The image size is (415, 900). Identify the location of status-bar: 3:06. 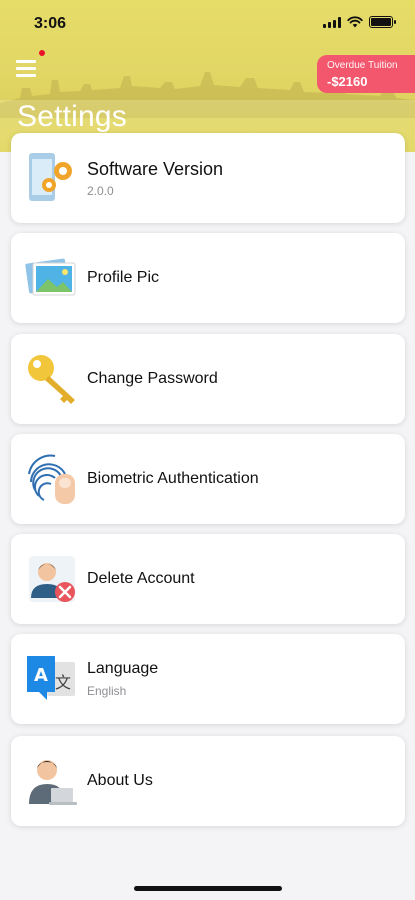
(207, 24).